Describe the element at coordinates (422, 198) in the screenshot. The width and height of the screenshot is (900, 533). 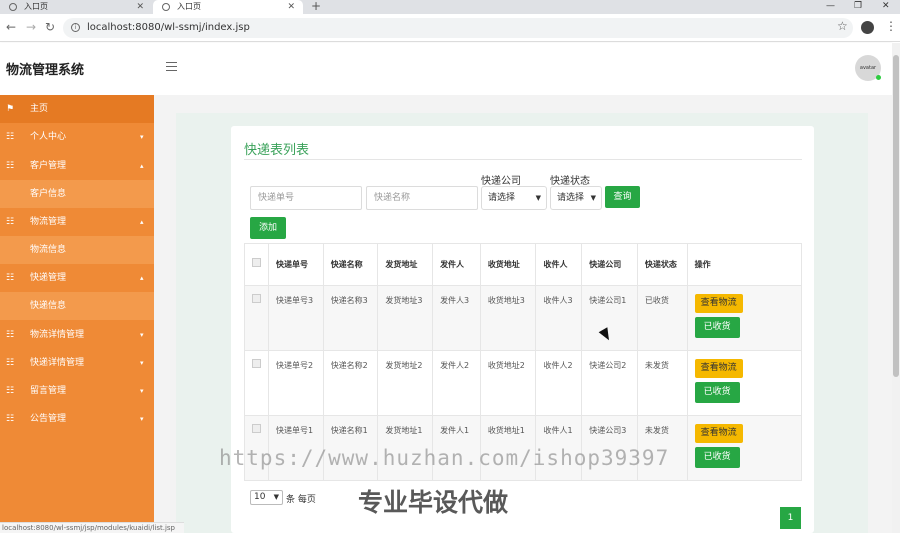
I see `express-name-input: 快递名称` at that location.